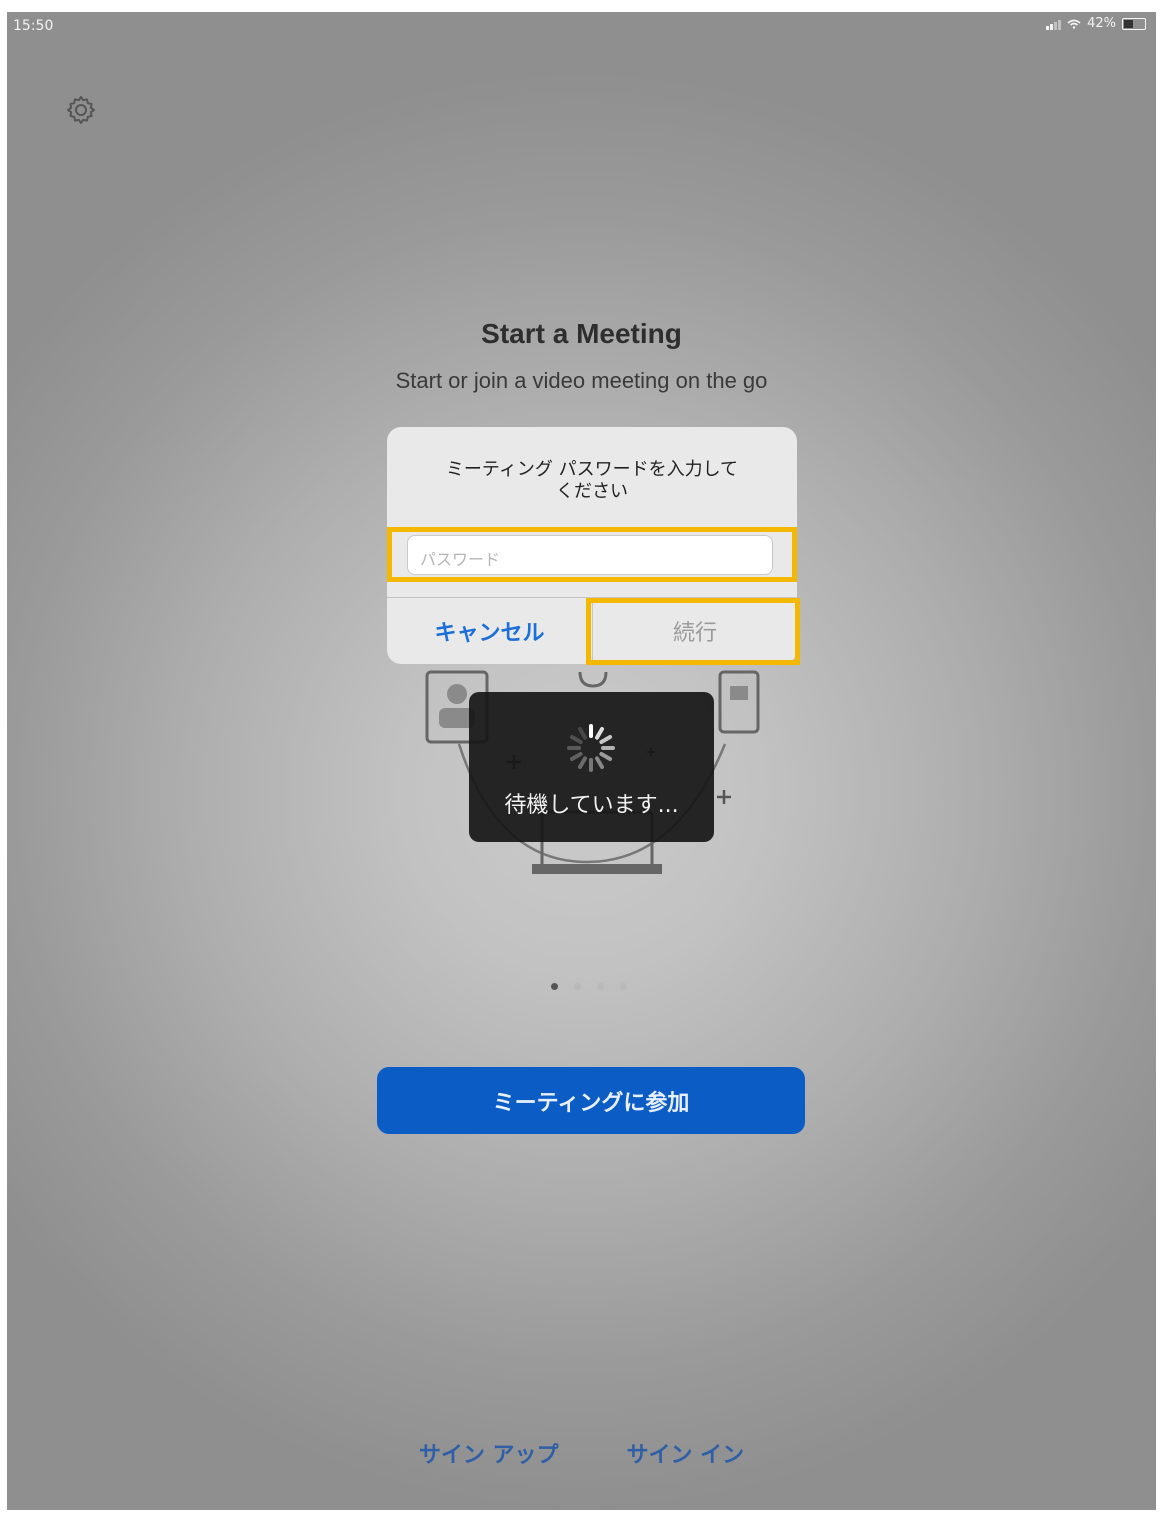  What do you see at coordinates (592, 554) in the screenshot?
I see `input-highlight-box` at bounding box center [592, 554].